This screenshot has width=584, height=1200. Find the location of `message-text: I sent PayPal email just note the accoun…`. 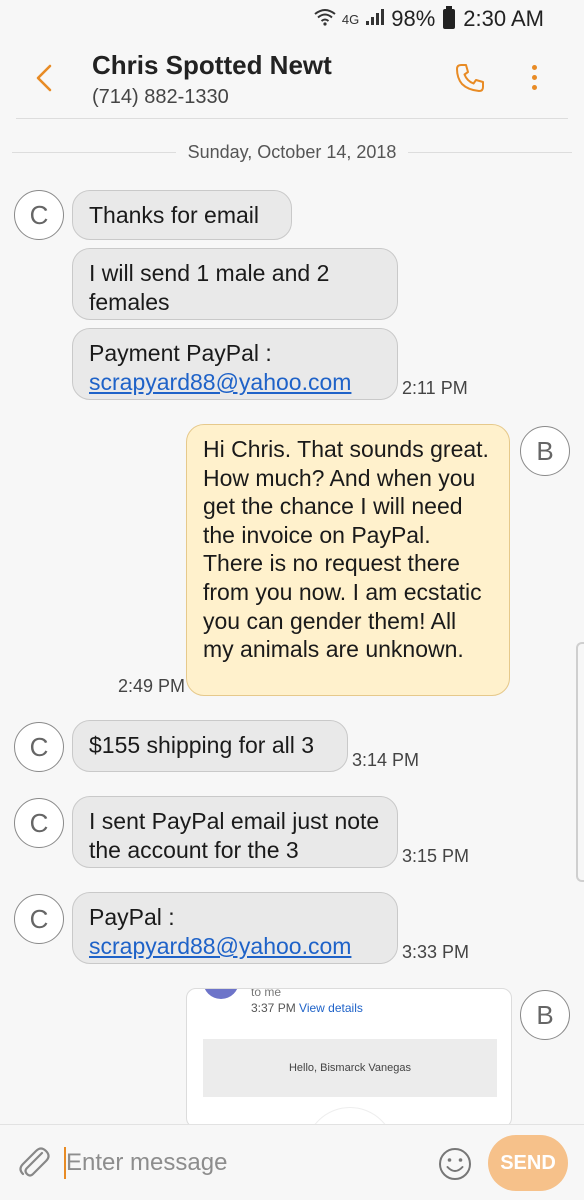

message-text: I sent PayPal email just note the accoun… is located at coordinates (234, 835).